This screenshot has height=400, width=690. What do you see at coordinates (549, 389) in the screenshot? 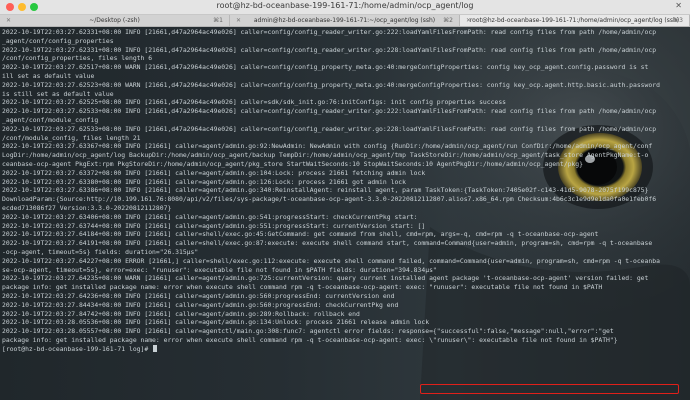
I see `error-highlight-box` at bounding box center [549, 389].